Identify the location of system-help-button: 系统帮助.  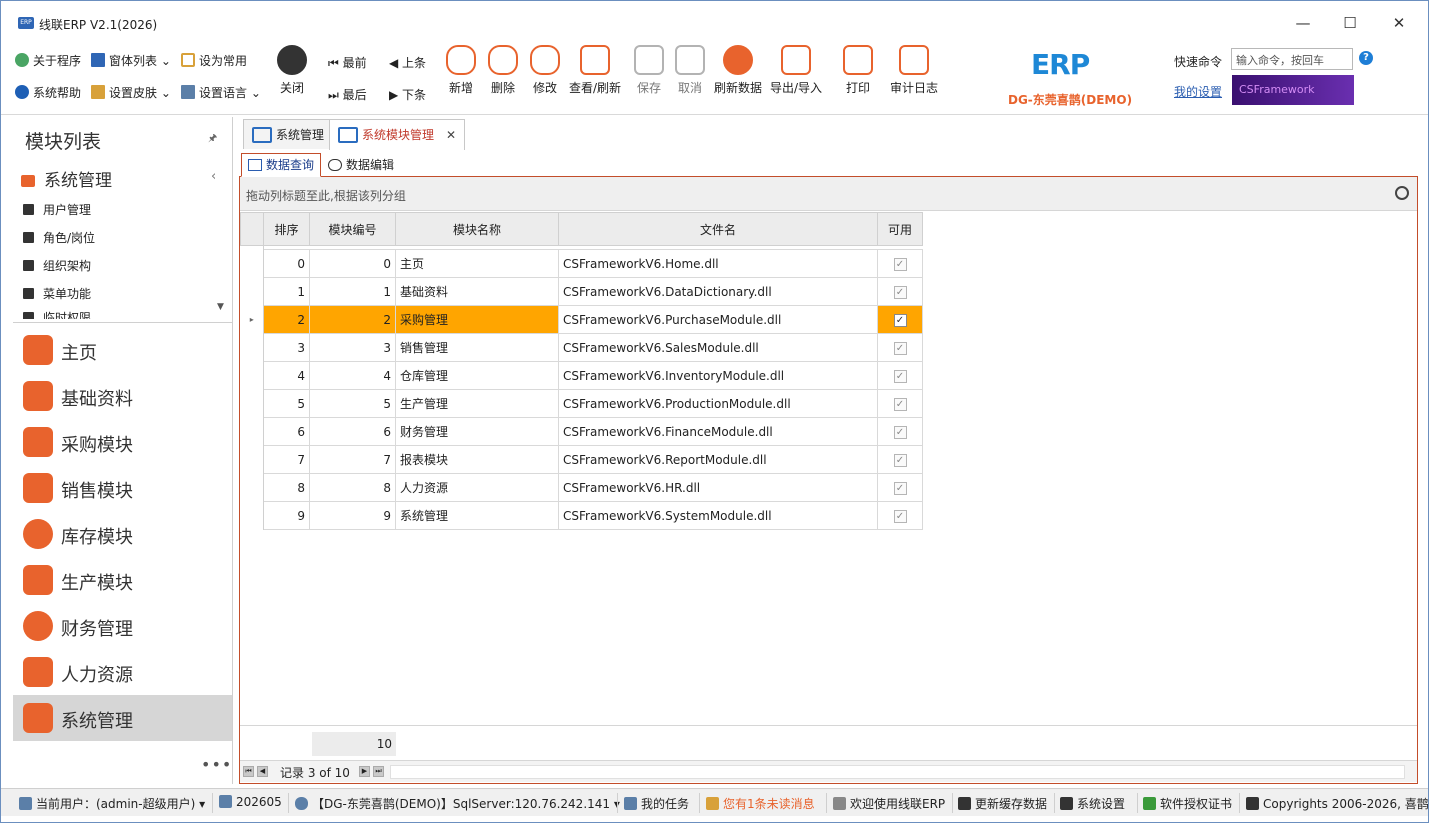
(48, 93).